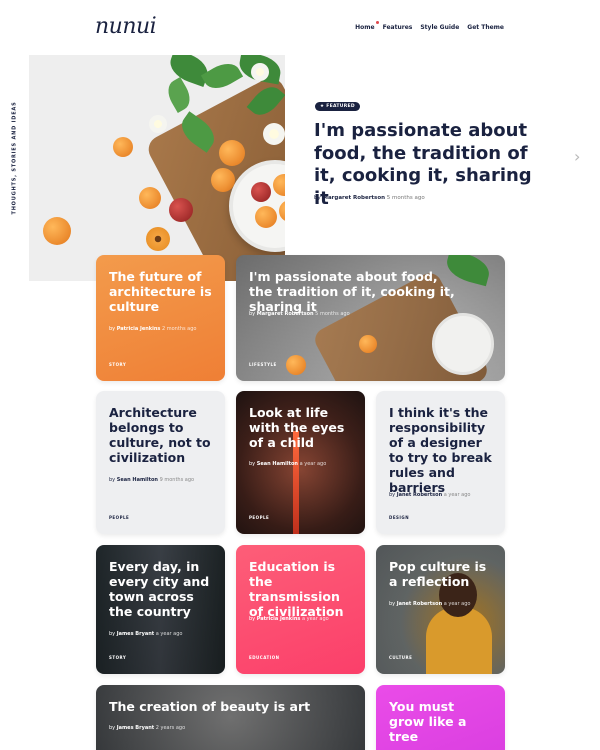 This screenshot has height=750, width=600. Describe the element at coordinates (581, 157) in the screenshot. I see `chevron-right-icon: ›` at that location.